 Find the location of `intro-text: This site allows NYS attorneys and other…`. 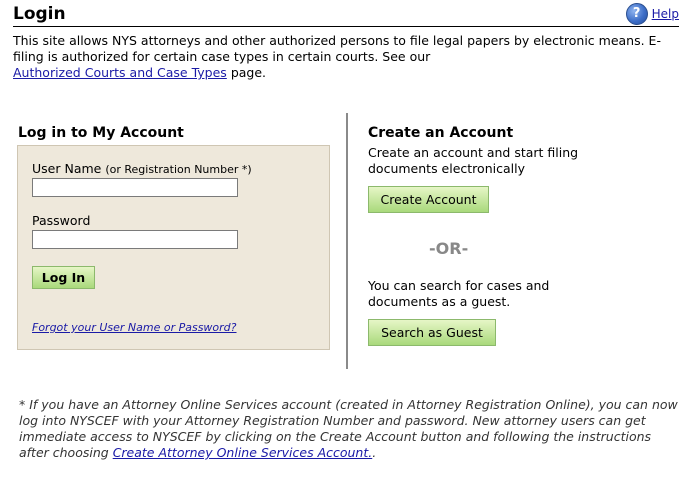

intro-text: This site allows NYS attorneys and other… is located at coordinates (348, 57).